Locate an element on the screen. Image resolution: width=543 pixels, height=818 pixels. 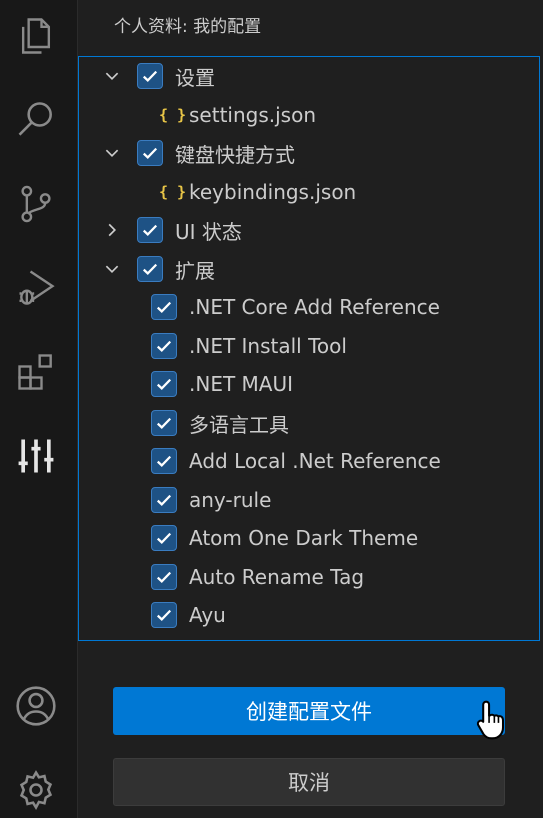
extension-label: .NET Core Add Reference is located at coordinates (314, 307).